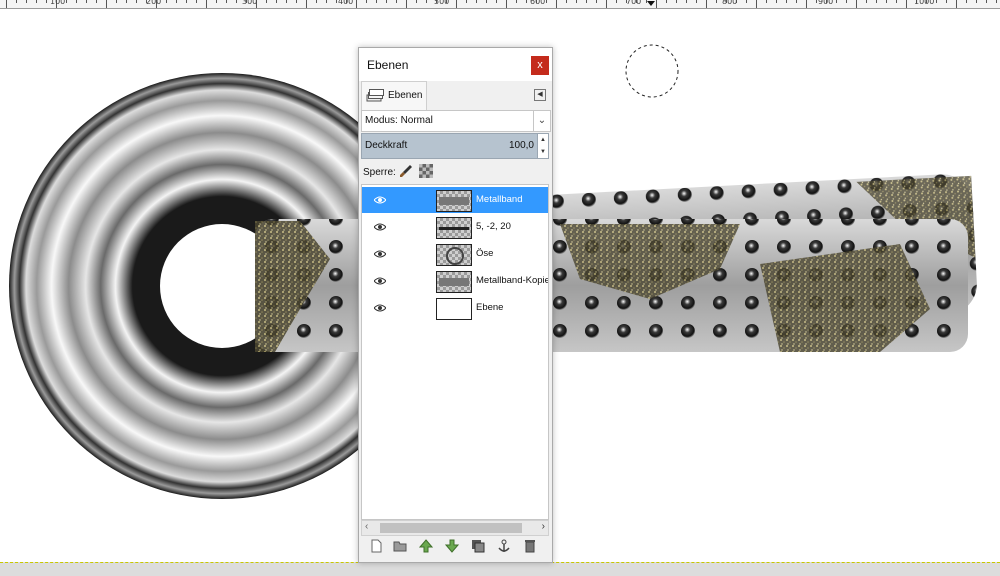 This screenshot has height=576, width=1000. I want to click on tab-row: Ebenen ◀, so click(455, 95).